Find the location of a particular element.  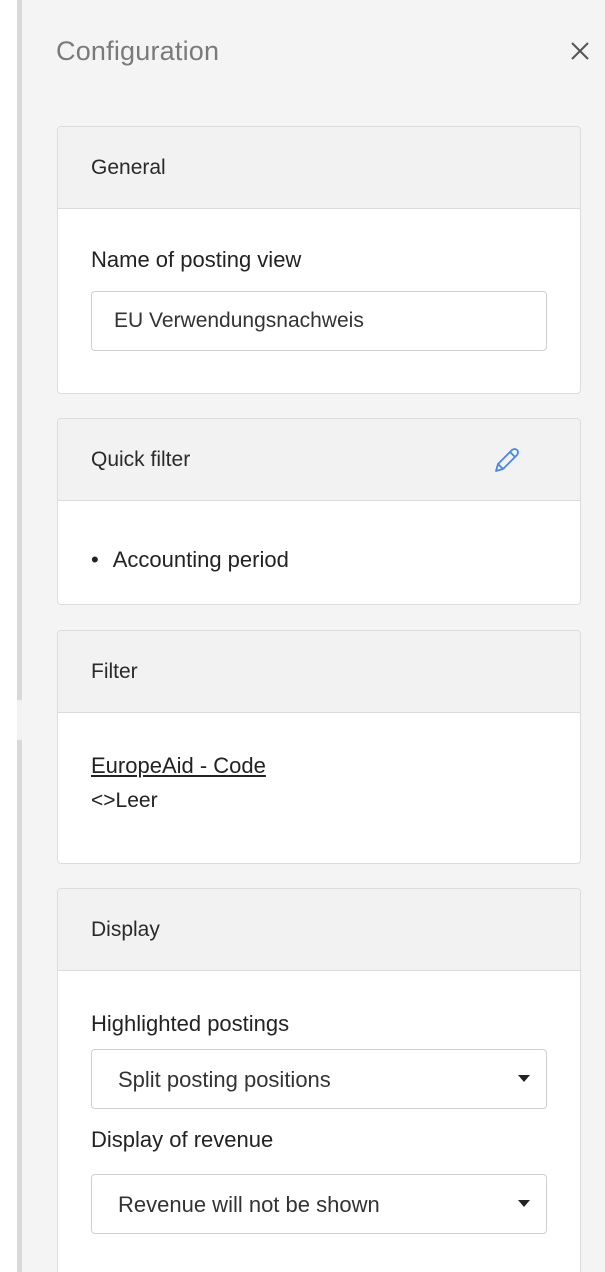

highlighted-postings-label: Highlighted postings is located at coordinates (190, 1023).